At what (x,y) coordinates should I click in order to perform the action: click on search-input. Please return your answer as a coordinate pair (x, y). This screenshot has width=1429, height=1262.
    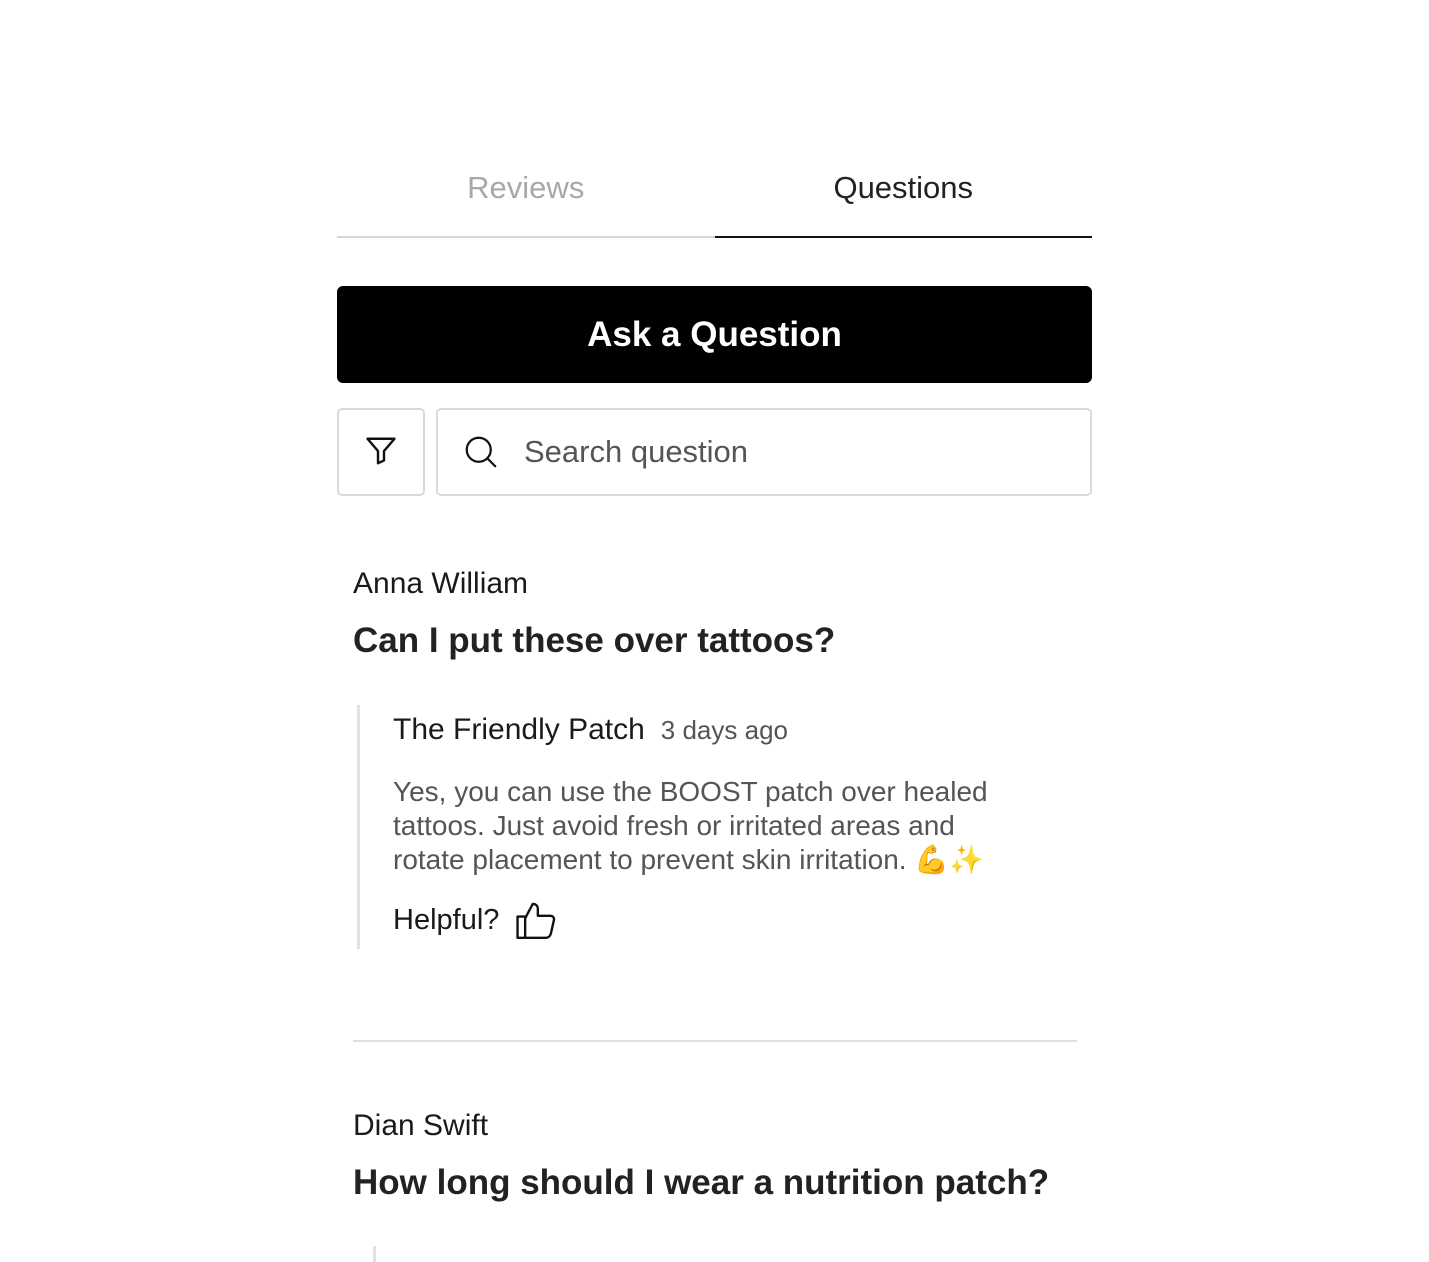
    Looking at the image, I should click on (784, 452).